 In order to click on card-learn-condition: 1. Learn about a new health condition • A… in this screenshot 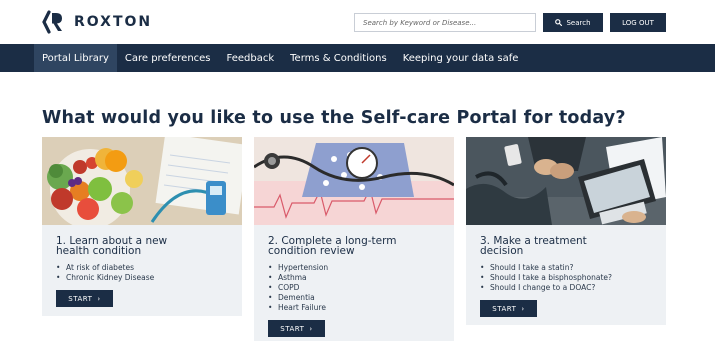, I will do `click(142, 226)`.